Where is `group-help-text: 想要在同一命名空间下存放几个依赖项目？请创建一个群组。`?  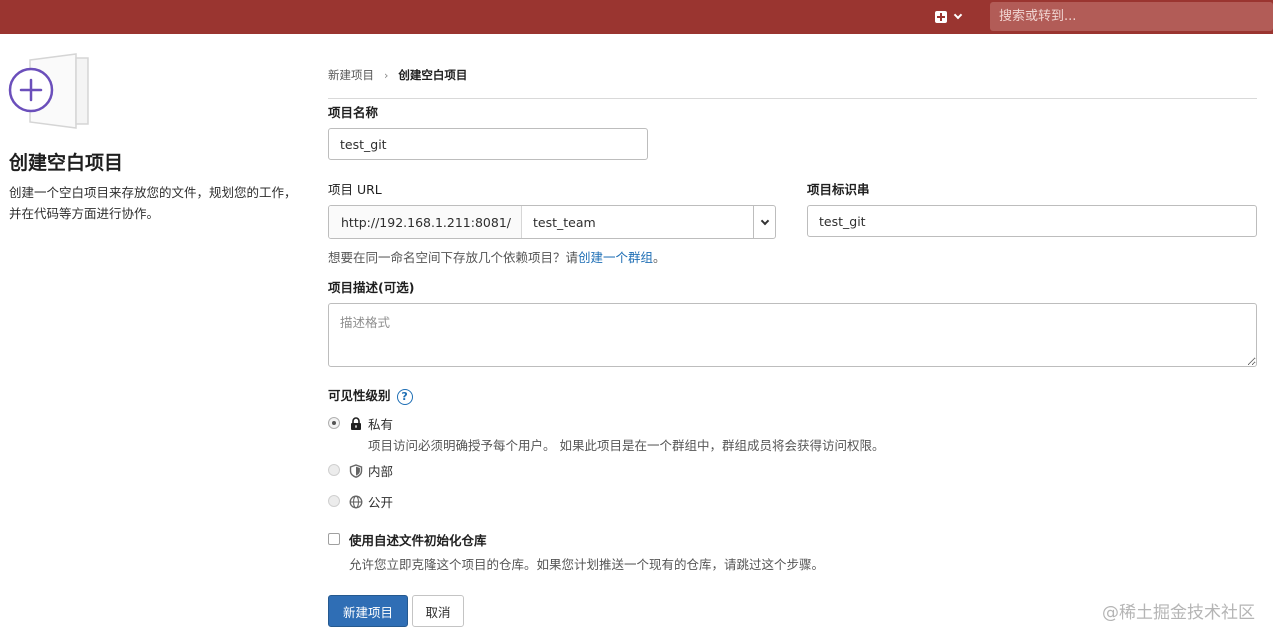
group-help-text: 想要在同一命名空间下存放几个依赖项目？请创建一个群组。 is located at coordinates (497, 256).